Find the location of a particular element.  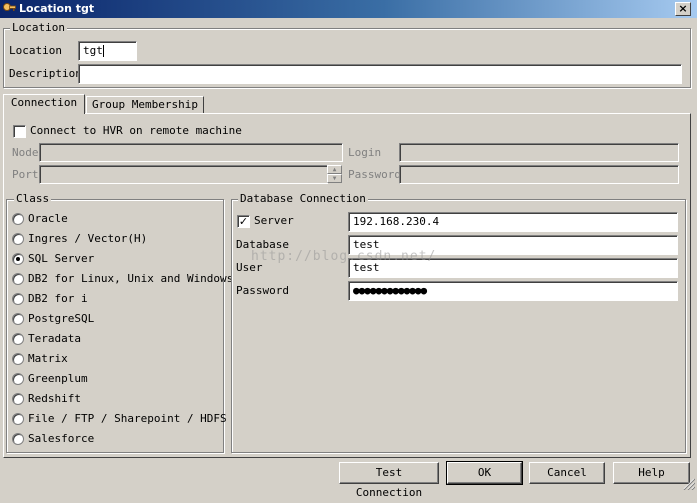

database-input: test is located at coordinates (513, 245).